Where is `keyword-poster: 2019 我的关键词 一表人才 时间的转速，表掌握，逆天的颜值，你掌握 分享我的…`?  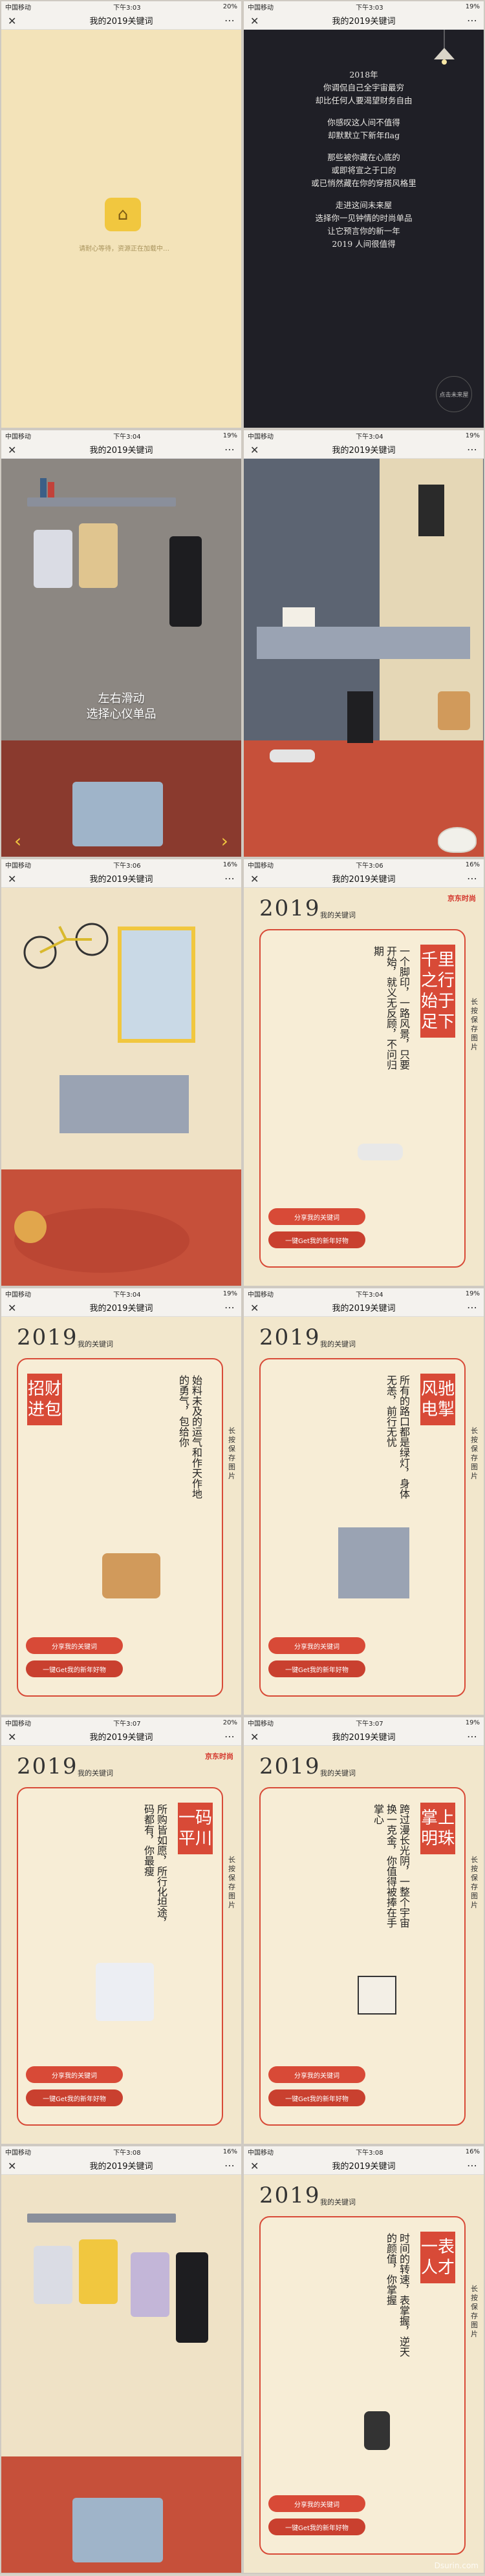 keyword-poster: 2019 我的关键词 一表人才 时间的转速，表掌握，逆天的颜值，你掌握 分享我的… is located at coordinates (364, 2374).